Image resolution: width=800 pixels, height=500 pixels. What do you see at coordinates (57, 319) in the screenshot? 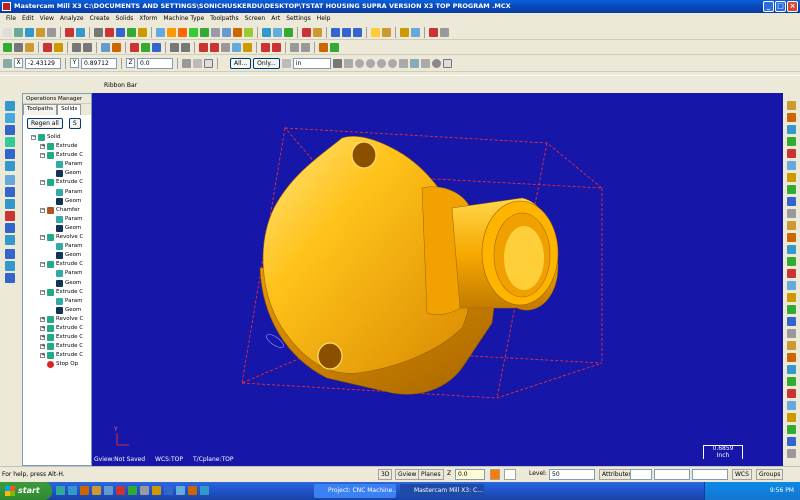
I see `tree-item: + Revolve C` at bounding box center [57, 319].